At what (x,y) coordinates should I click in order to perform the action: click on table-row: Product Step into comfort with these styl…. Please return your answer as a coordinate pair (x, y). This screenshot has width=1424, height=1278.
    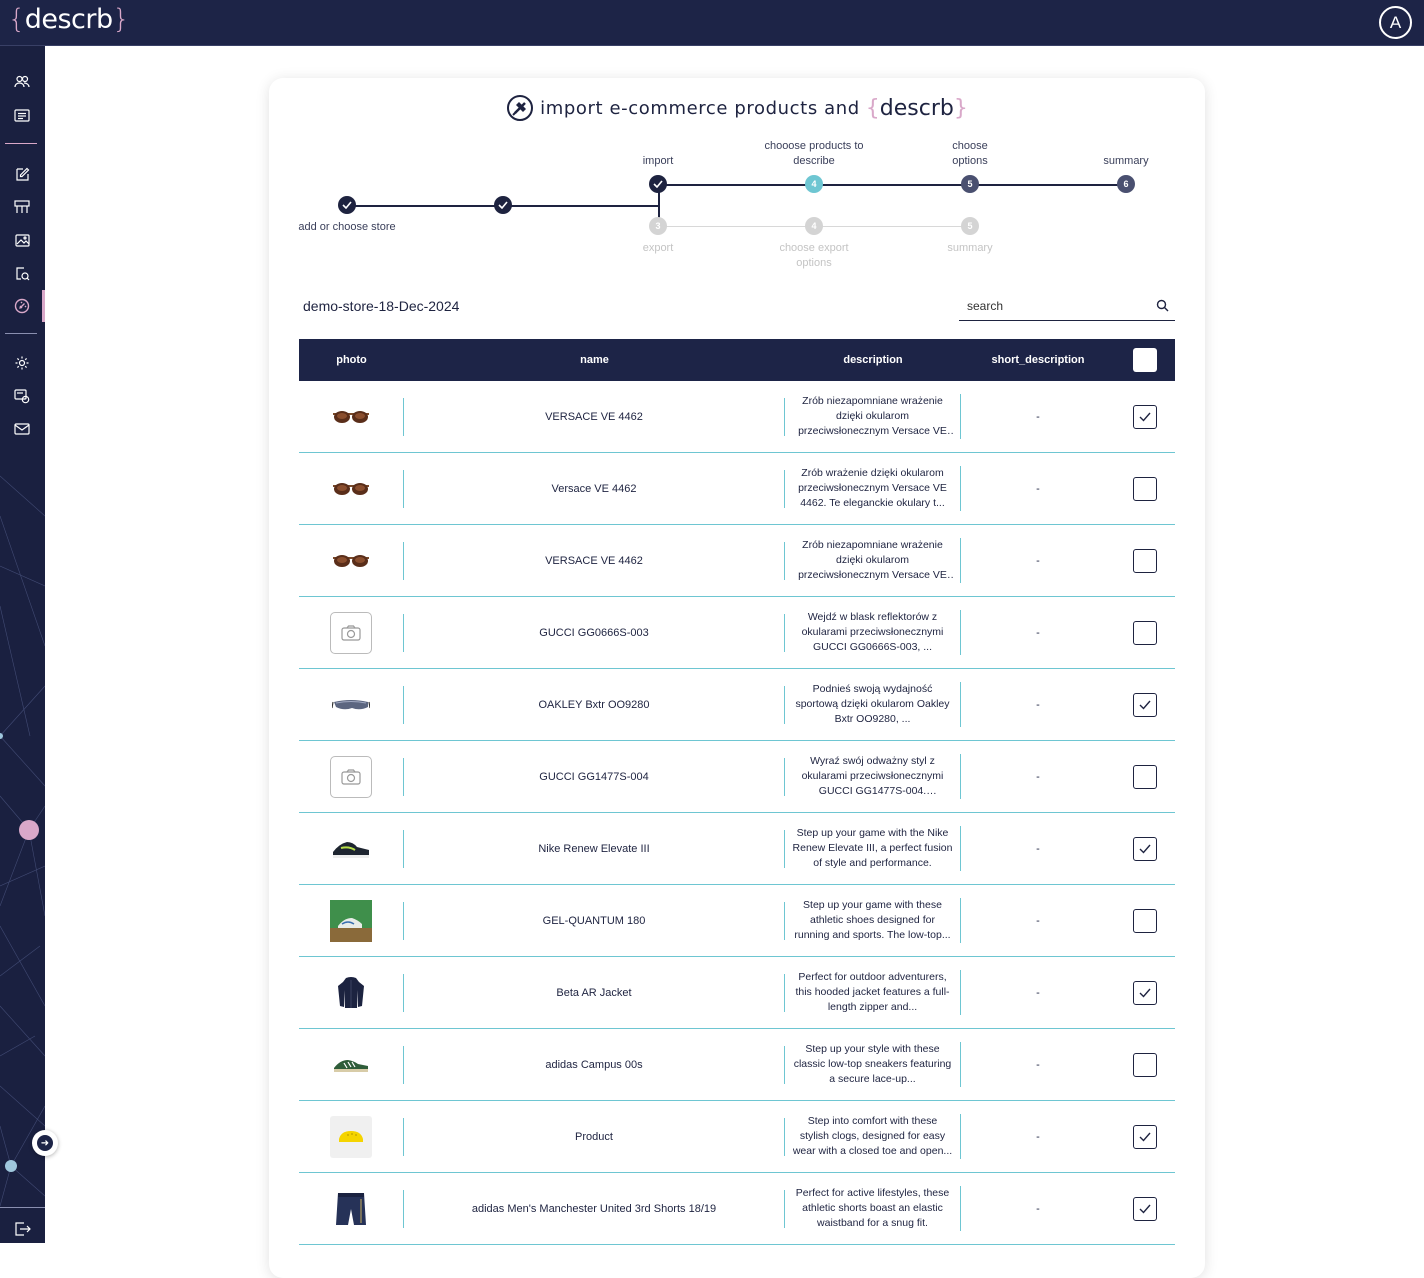
    Looking at the image, I should click on (737, 1137).